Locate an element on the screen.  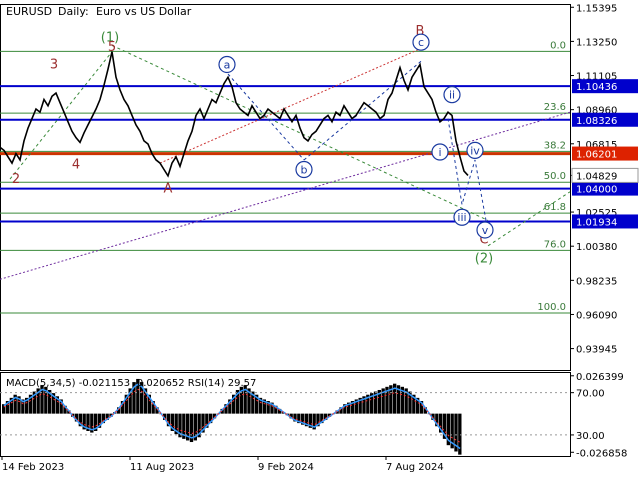
wave-label: 2 is located at coordinates (16, 179).